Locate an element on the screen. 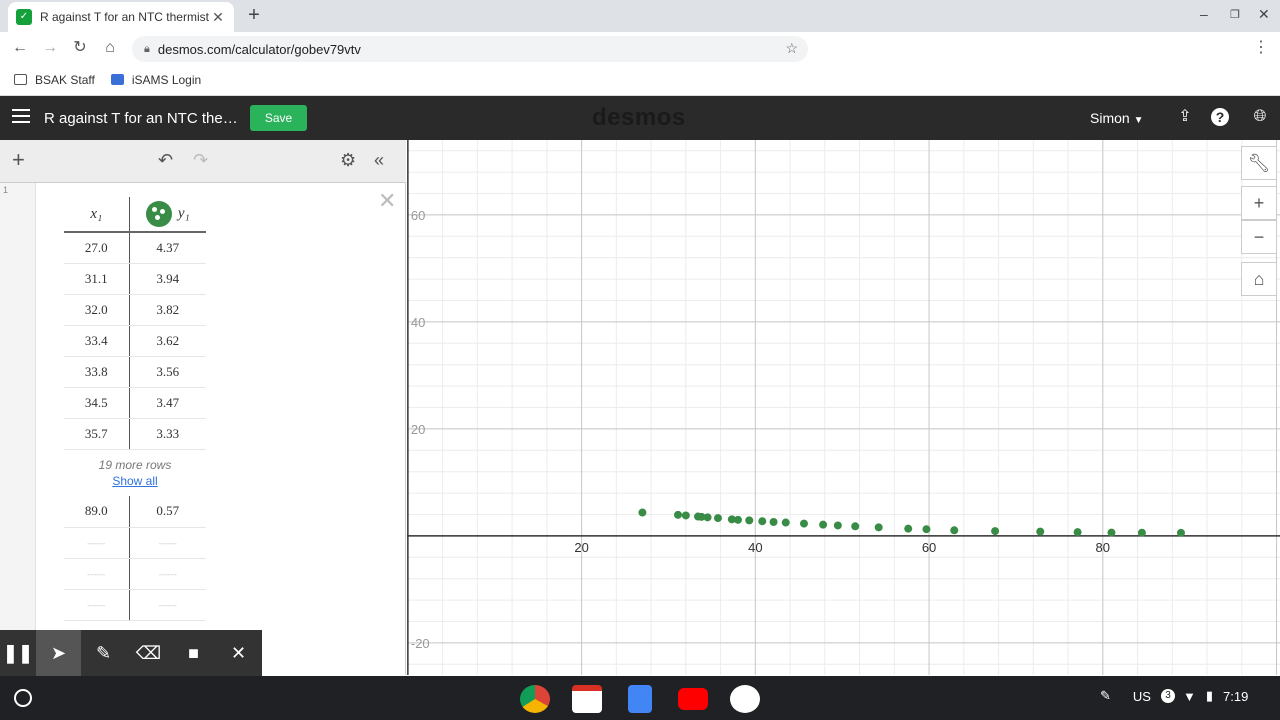  table-row: 32.0 3.82 is located at coordinates (135, 310).